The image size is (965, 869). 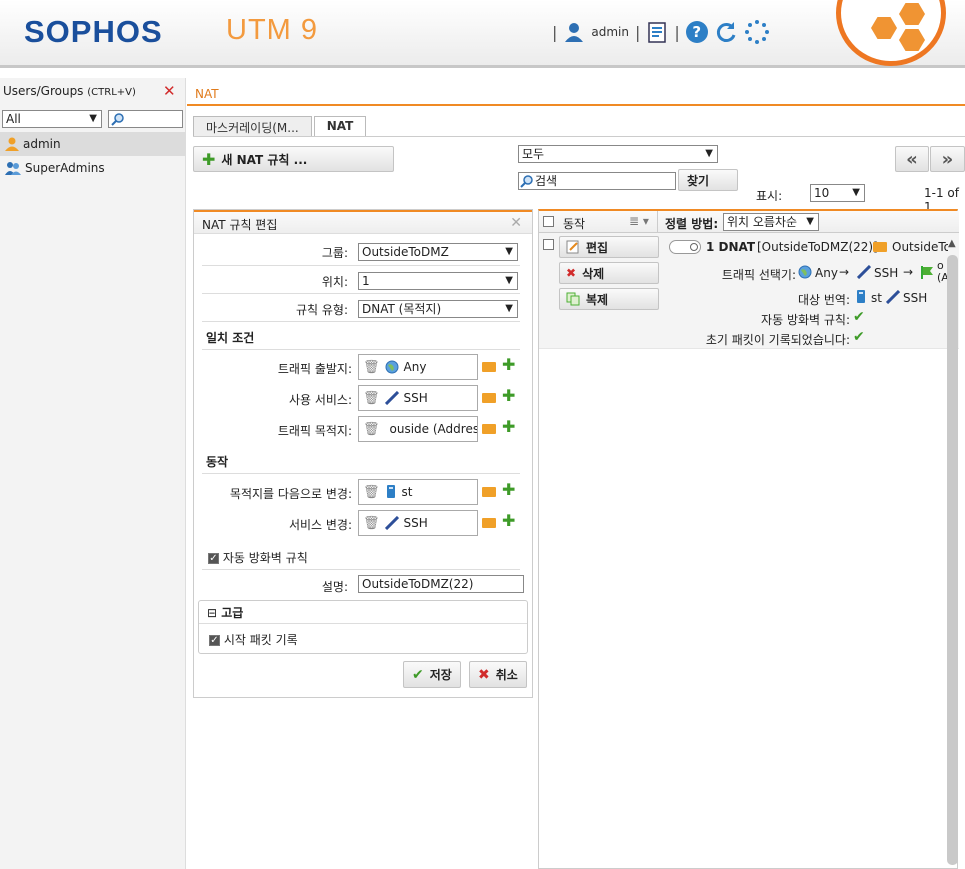 What do you see at coordinates (52, 119) in the screenshot?
I see `type-filter-select: All ▼` at bounding box center [52, 119].